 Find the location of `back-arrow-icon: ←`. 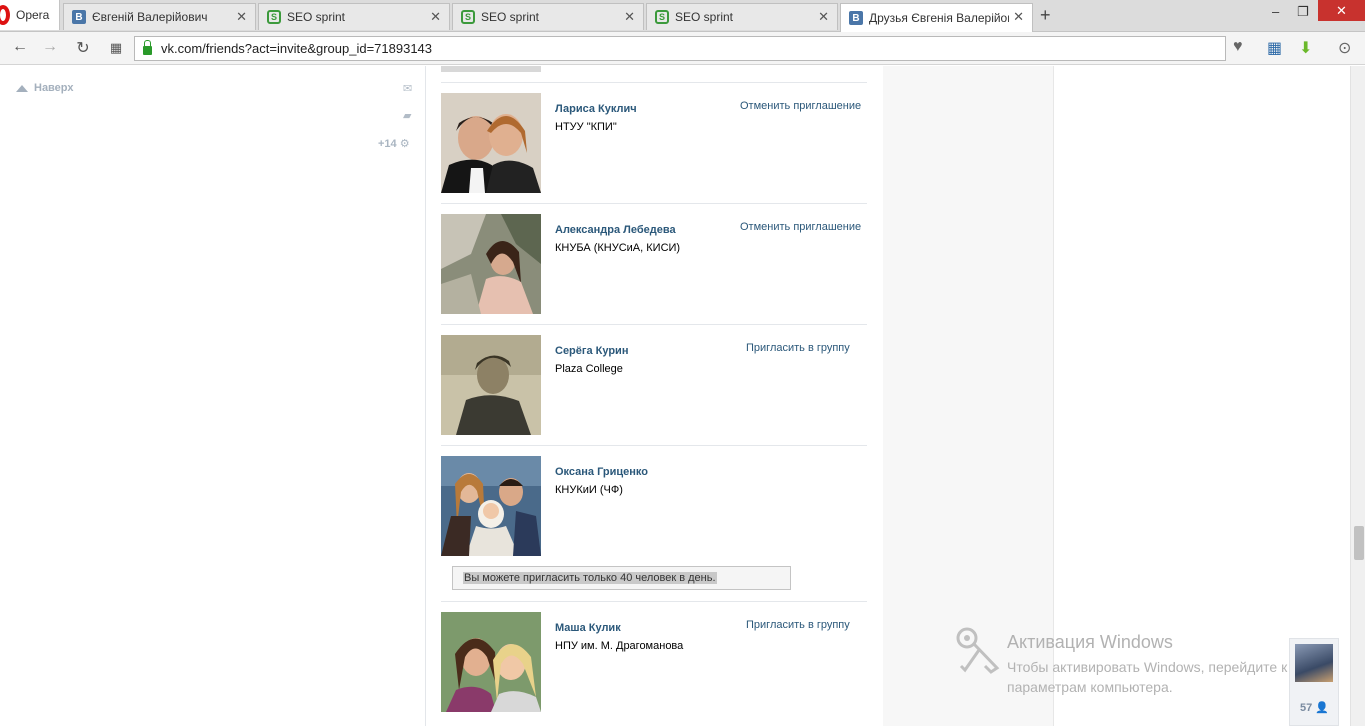

back-arrow-icon: ← is located at coordinates (20, 47).